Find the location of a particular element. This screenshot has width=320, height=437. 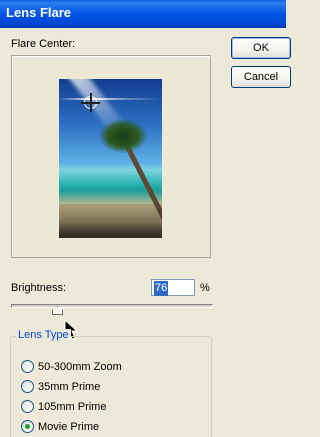

brightness-input: 76 is located at coordinates (173, 287).